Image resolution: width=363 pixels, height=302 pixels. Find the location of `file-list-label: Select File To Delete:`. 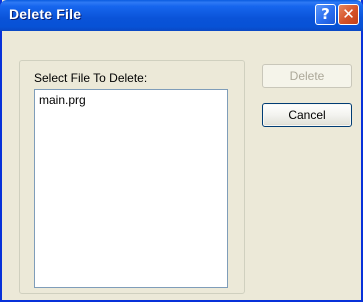

file-list-label: Select File To Delete: is located at coordinates (91, 78).